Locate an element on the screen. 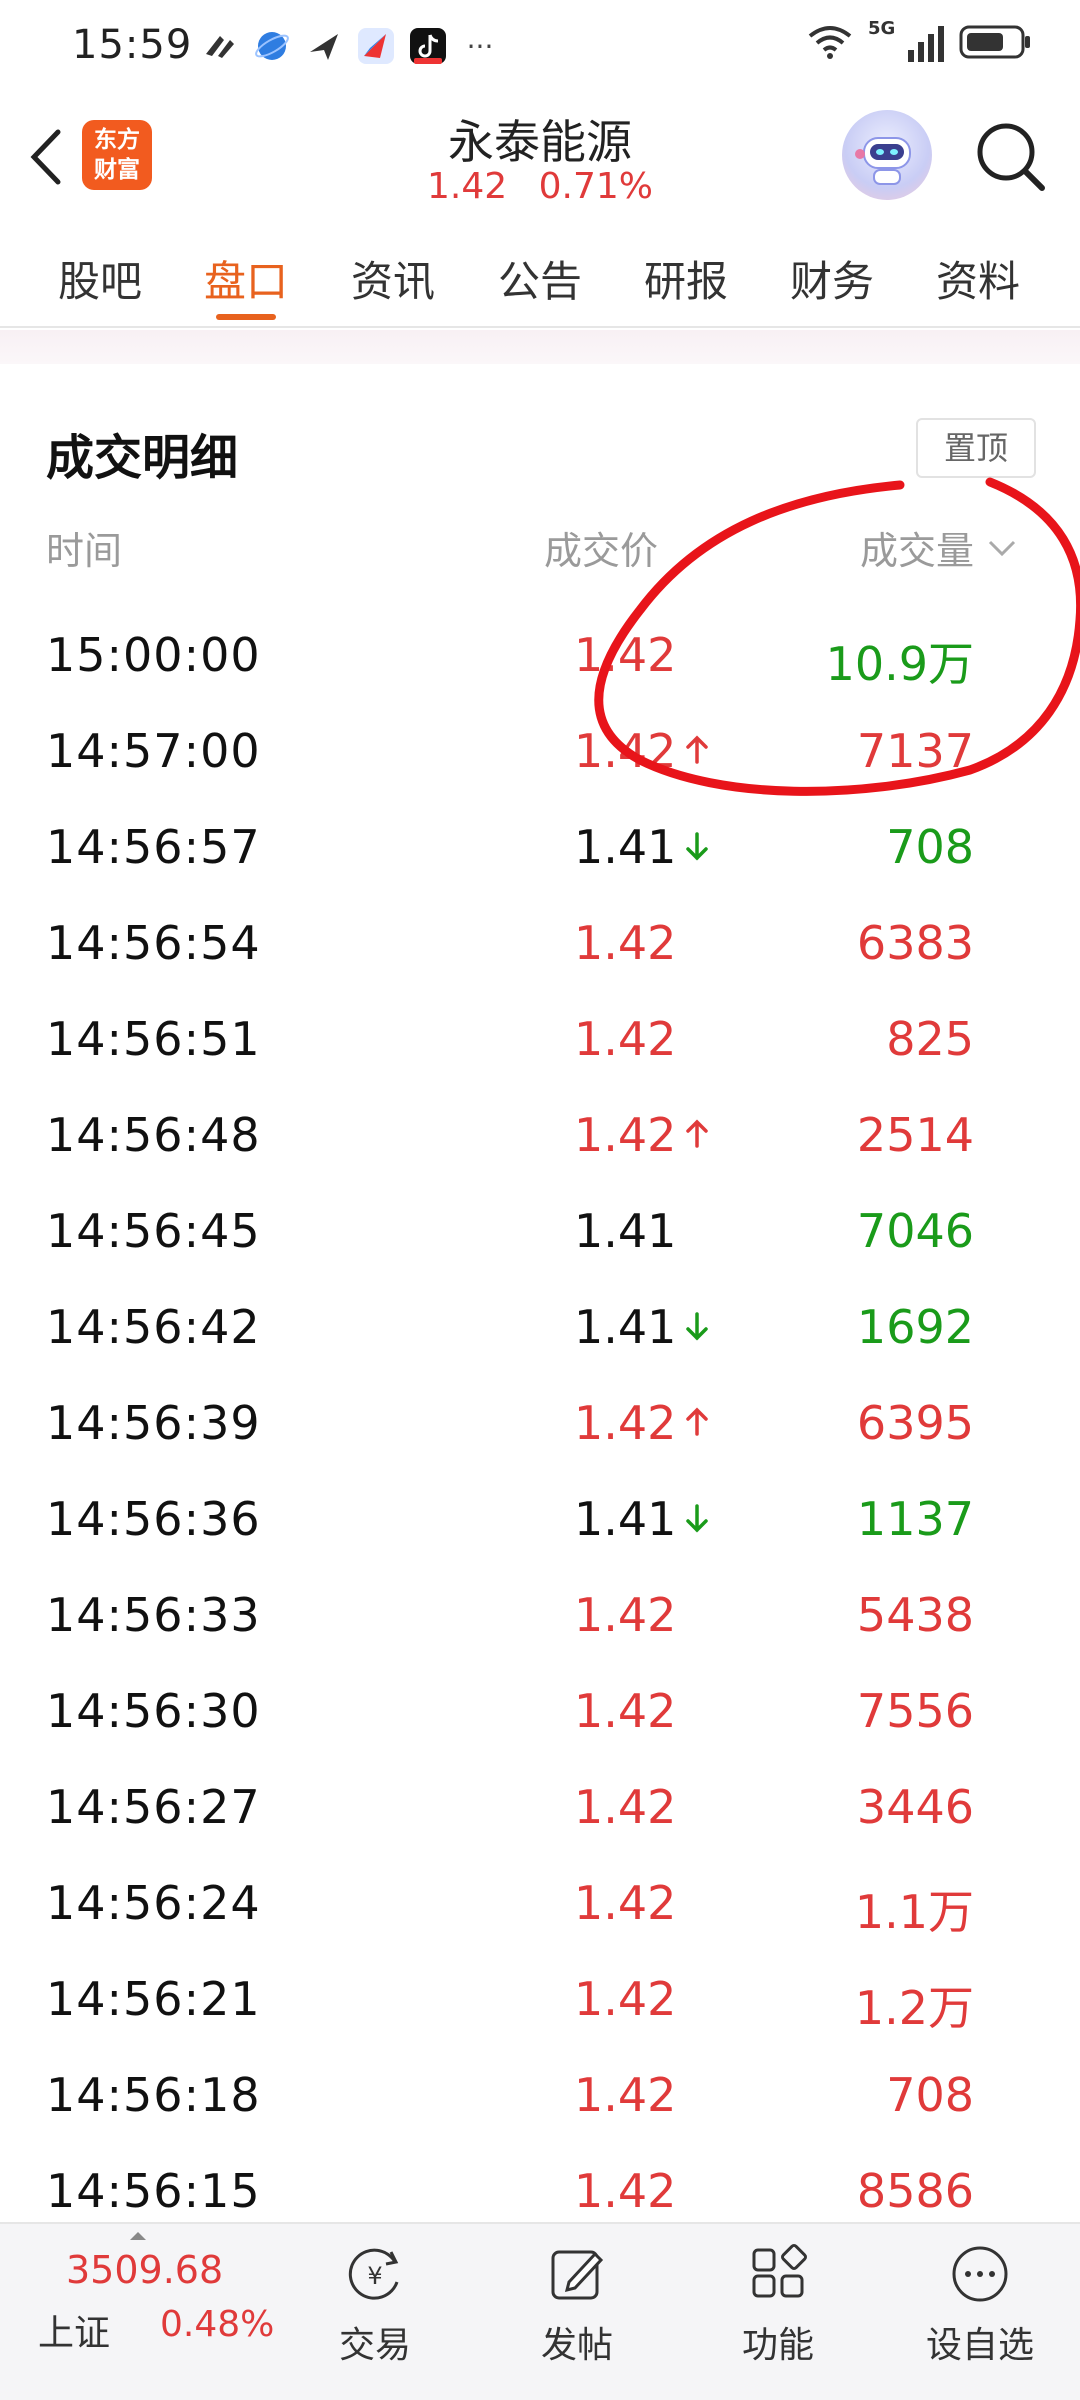 The width and height of the screenshot is (1080, 2400). trade-time: 14:56:33 is located at coordinates (153, 1615).